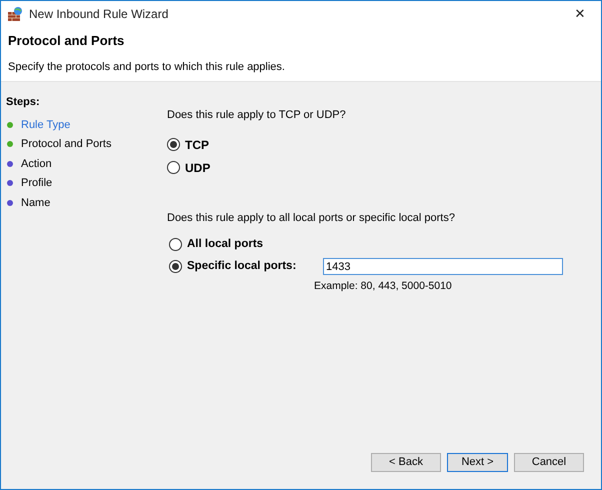 The image size is (602, 490). What do you see at coordinates (242, 266) in the screenshot?
I see `radio-label: Specific local ports:` at bounding box center [242, 266].